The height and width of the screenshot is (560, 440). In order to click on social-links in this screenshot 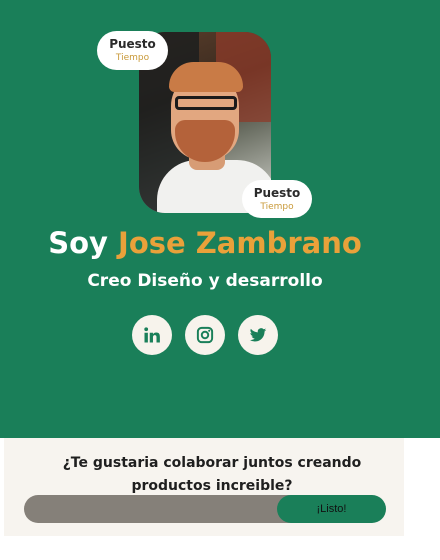, I will do `click(207, 335)`.